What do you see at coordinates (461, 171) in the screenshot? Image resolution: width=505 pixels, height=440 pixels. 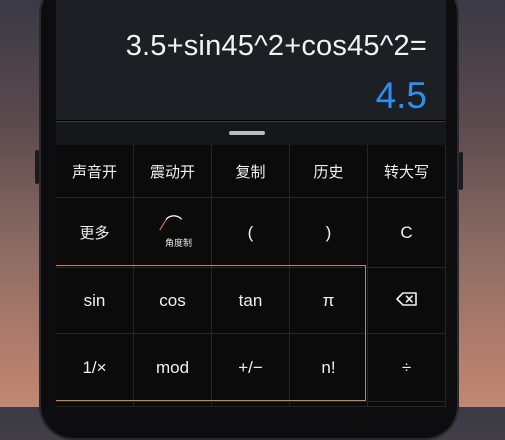 I see `phone-side-button-right` at bounding box center [461, 171].